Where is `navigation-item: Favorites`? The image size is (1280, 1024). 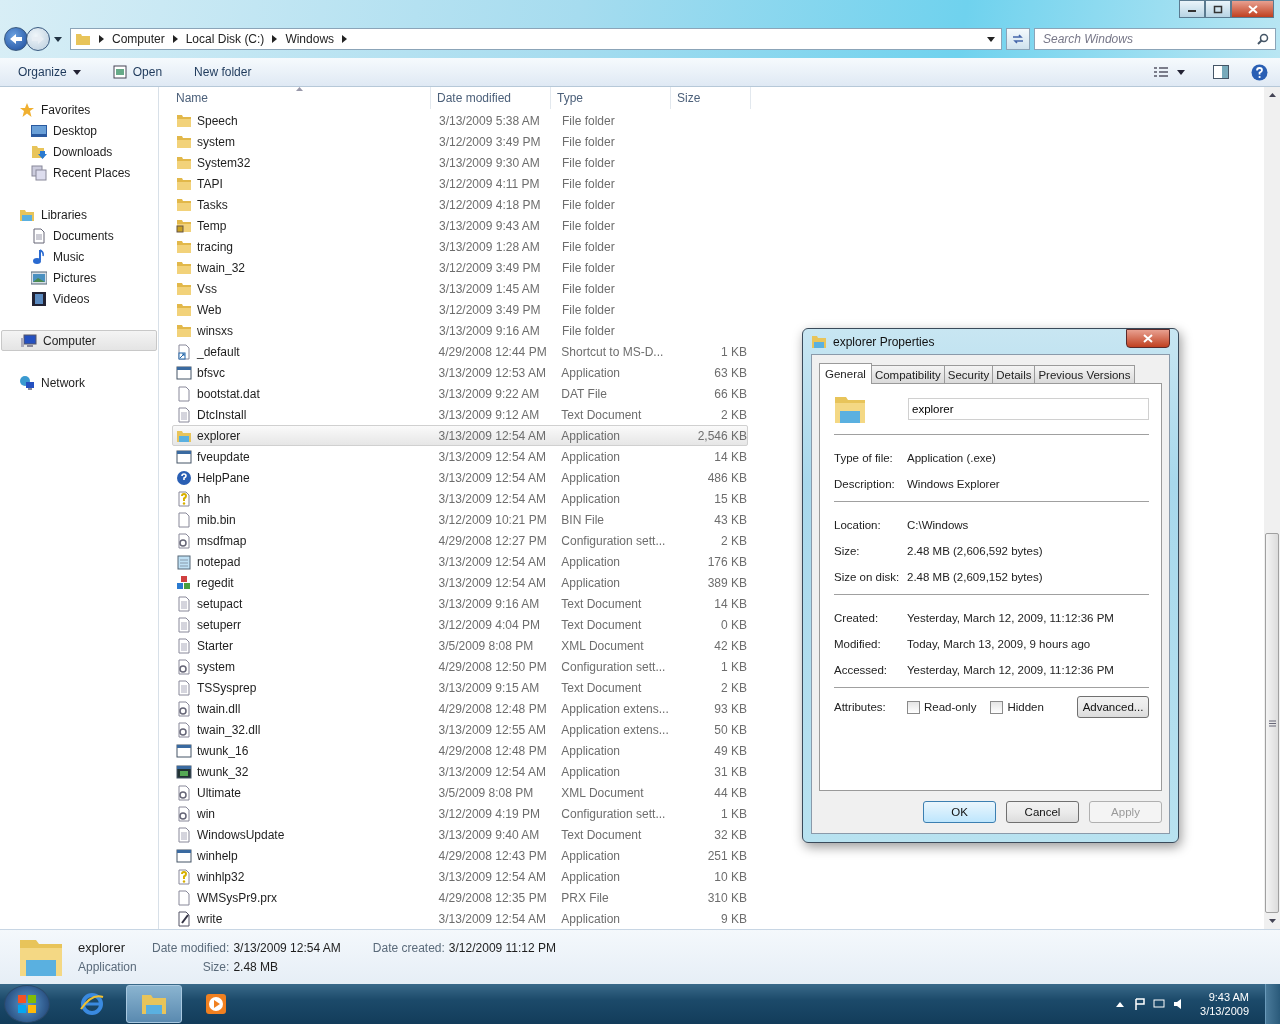 navigation-item: Favorites is located at coordinates (79, 109).